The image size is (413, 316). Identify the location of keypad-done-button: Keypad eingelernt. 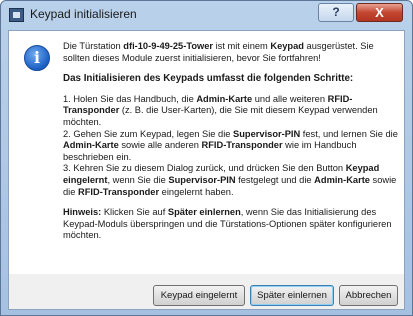
(199, 295).